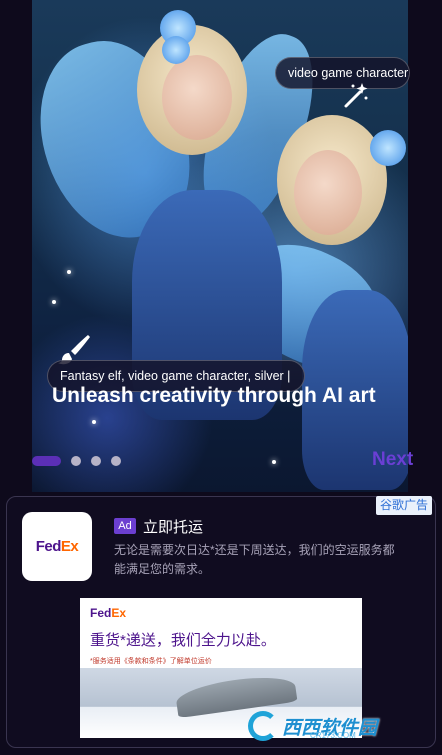 This screenshot has height=755, width=442. Describe the element at coordinates (404, 505) in the screenshot. I see `ad-source-label: 谷歌广告` at that location.